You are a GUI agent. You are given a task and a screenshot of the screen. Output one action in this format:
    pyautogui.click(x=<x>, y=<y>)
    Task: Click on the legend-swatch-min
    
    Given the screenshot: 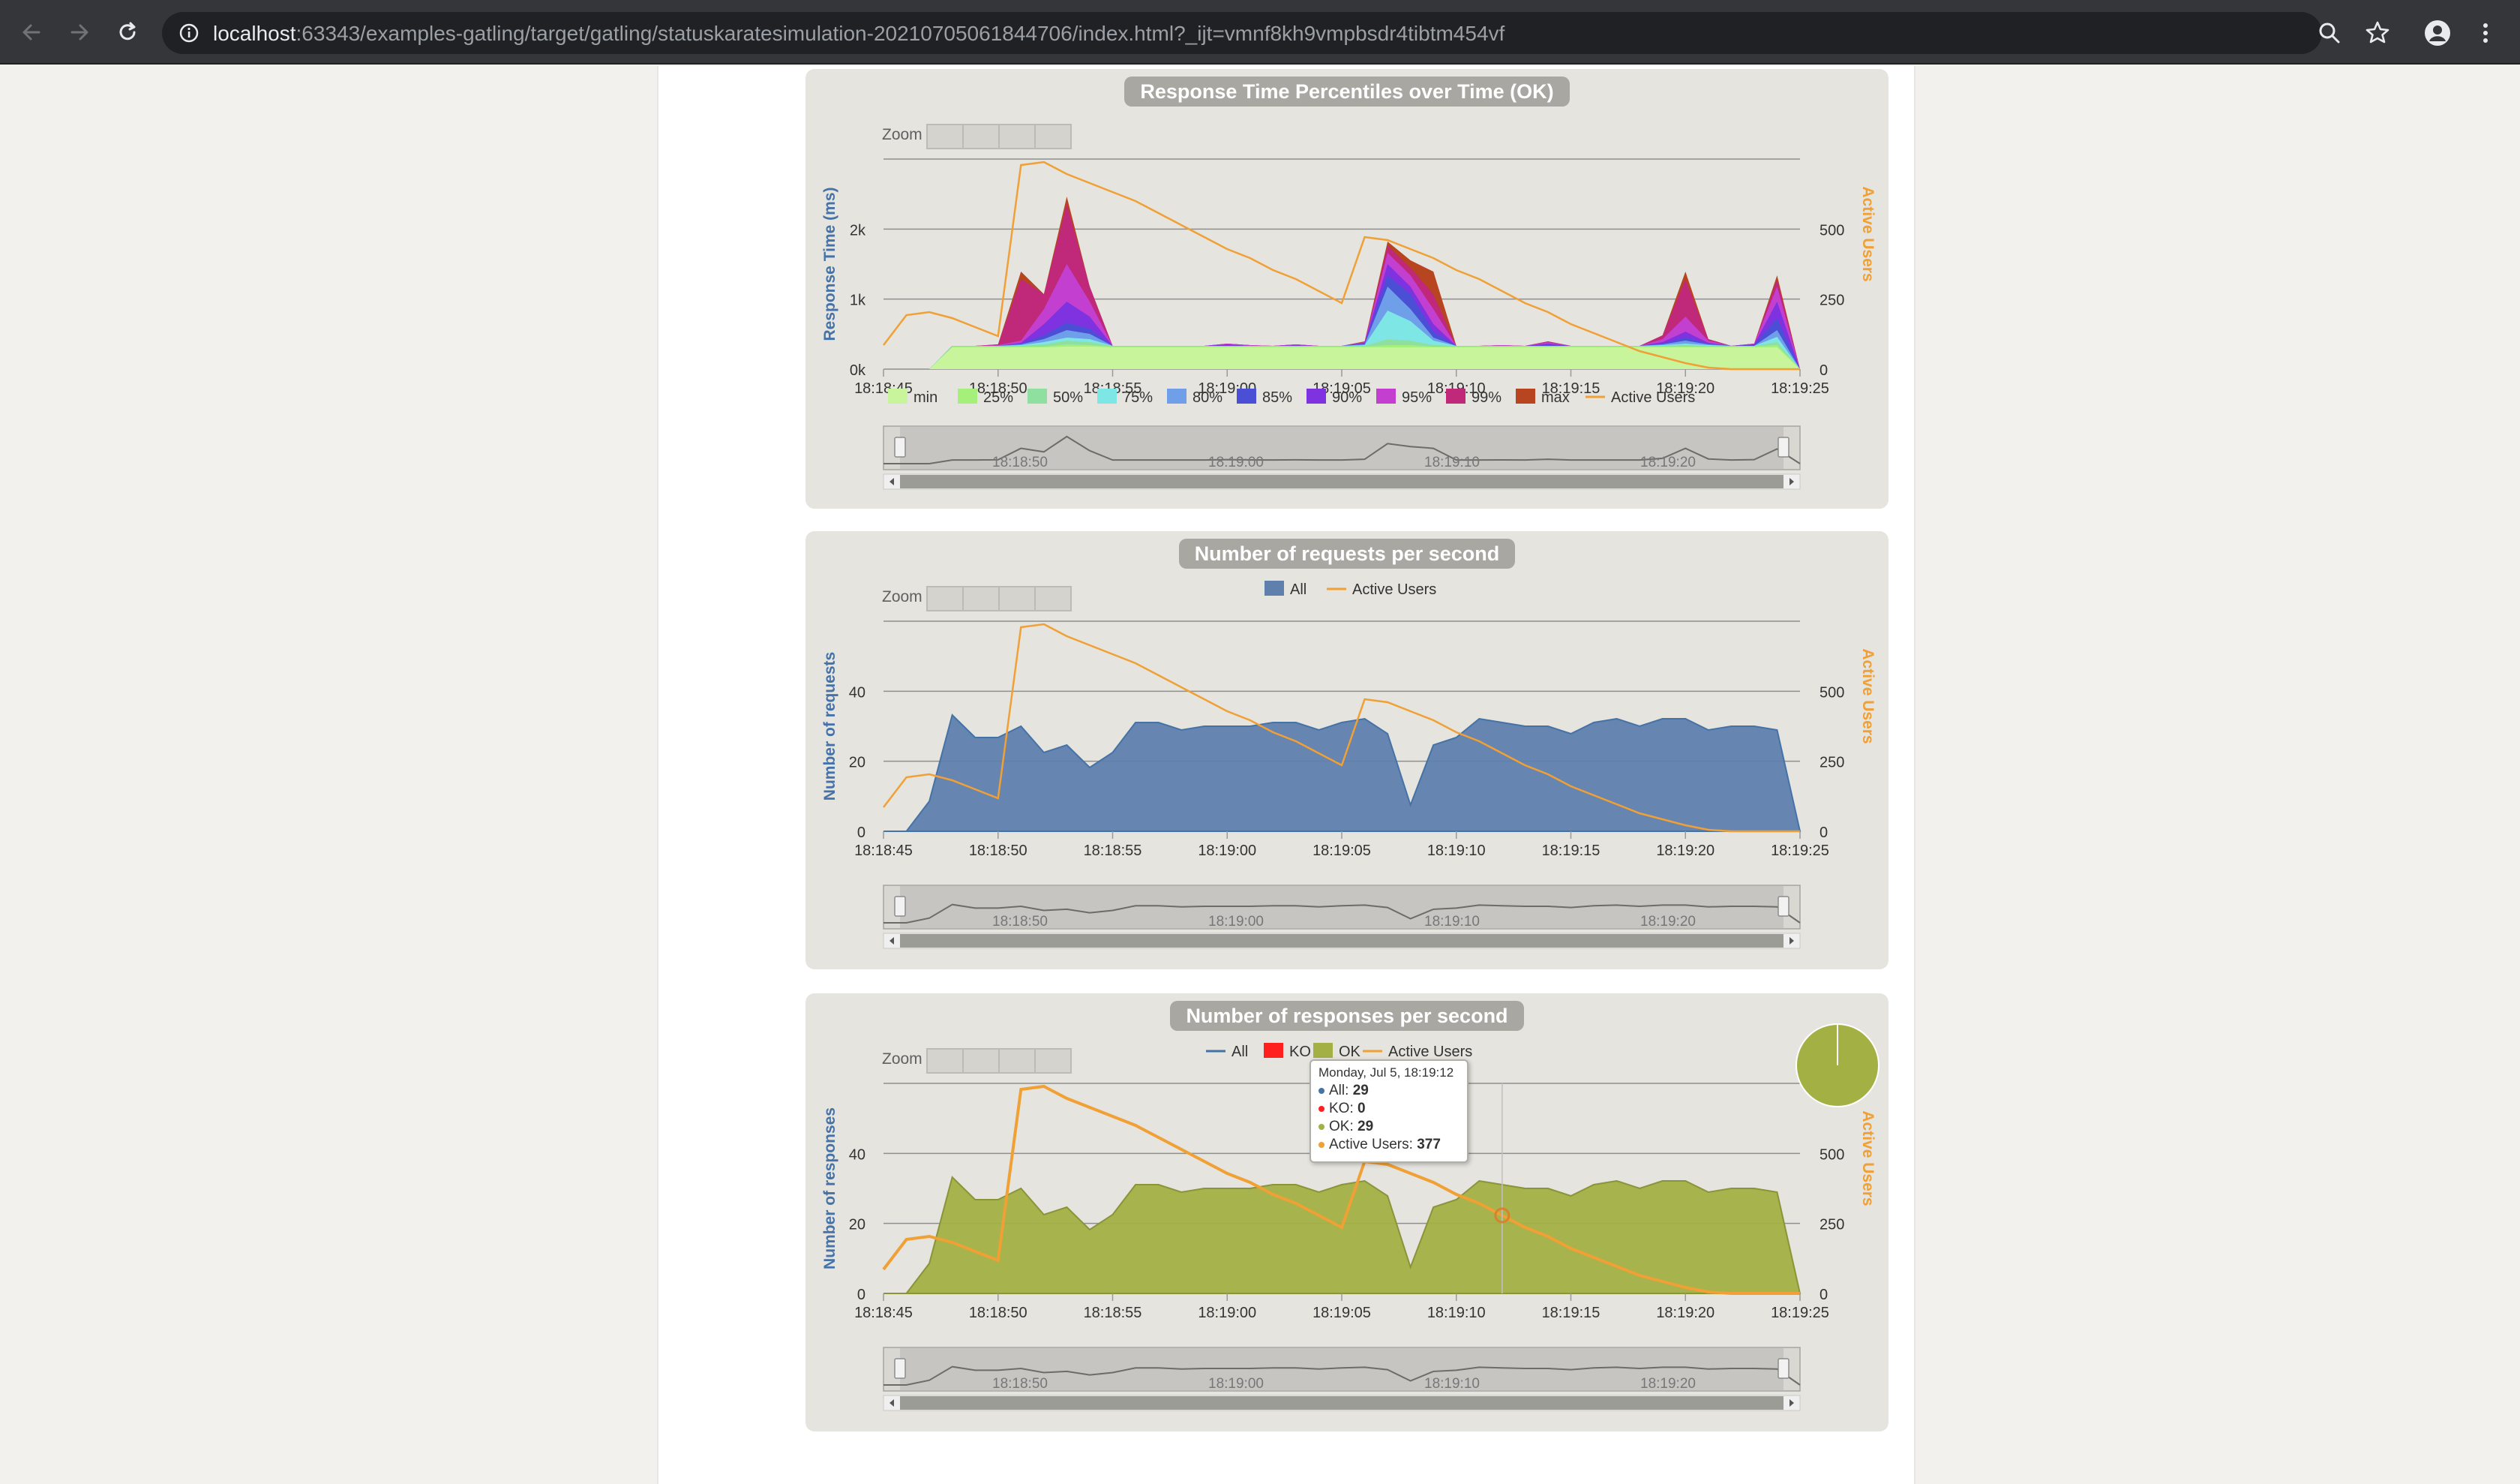 What is the action you would take?
    pyautogui.click(x=898, y=396)
    